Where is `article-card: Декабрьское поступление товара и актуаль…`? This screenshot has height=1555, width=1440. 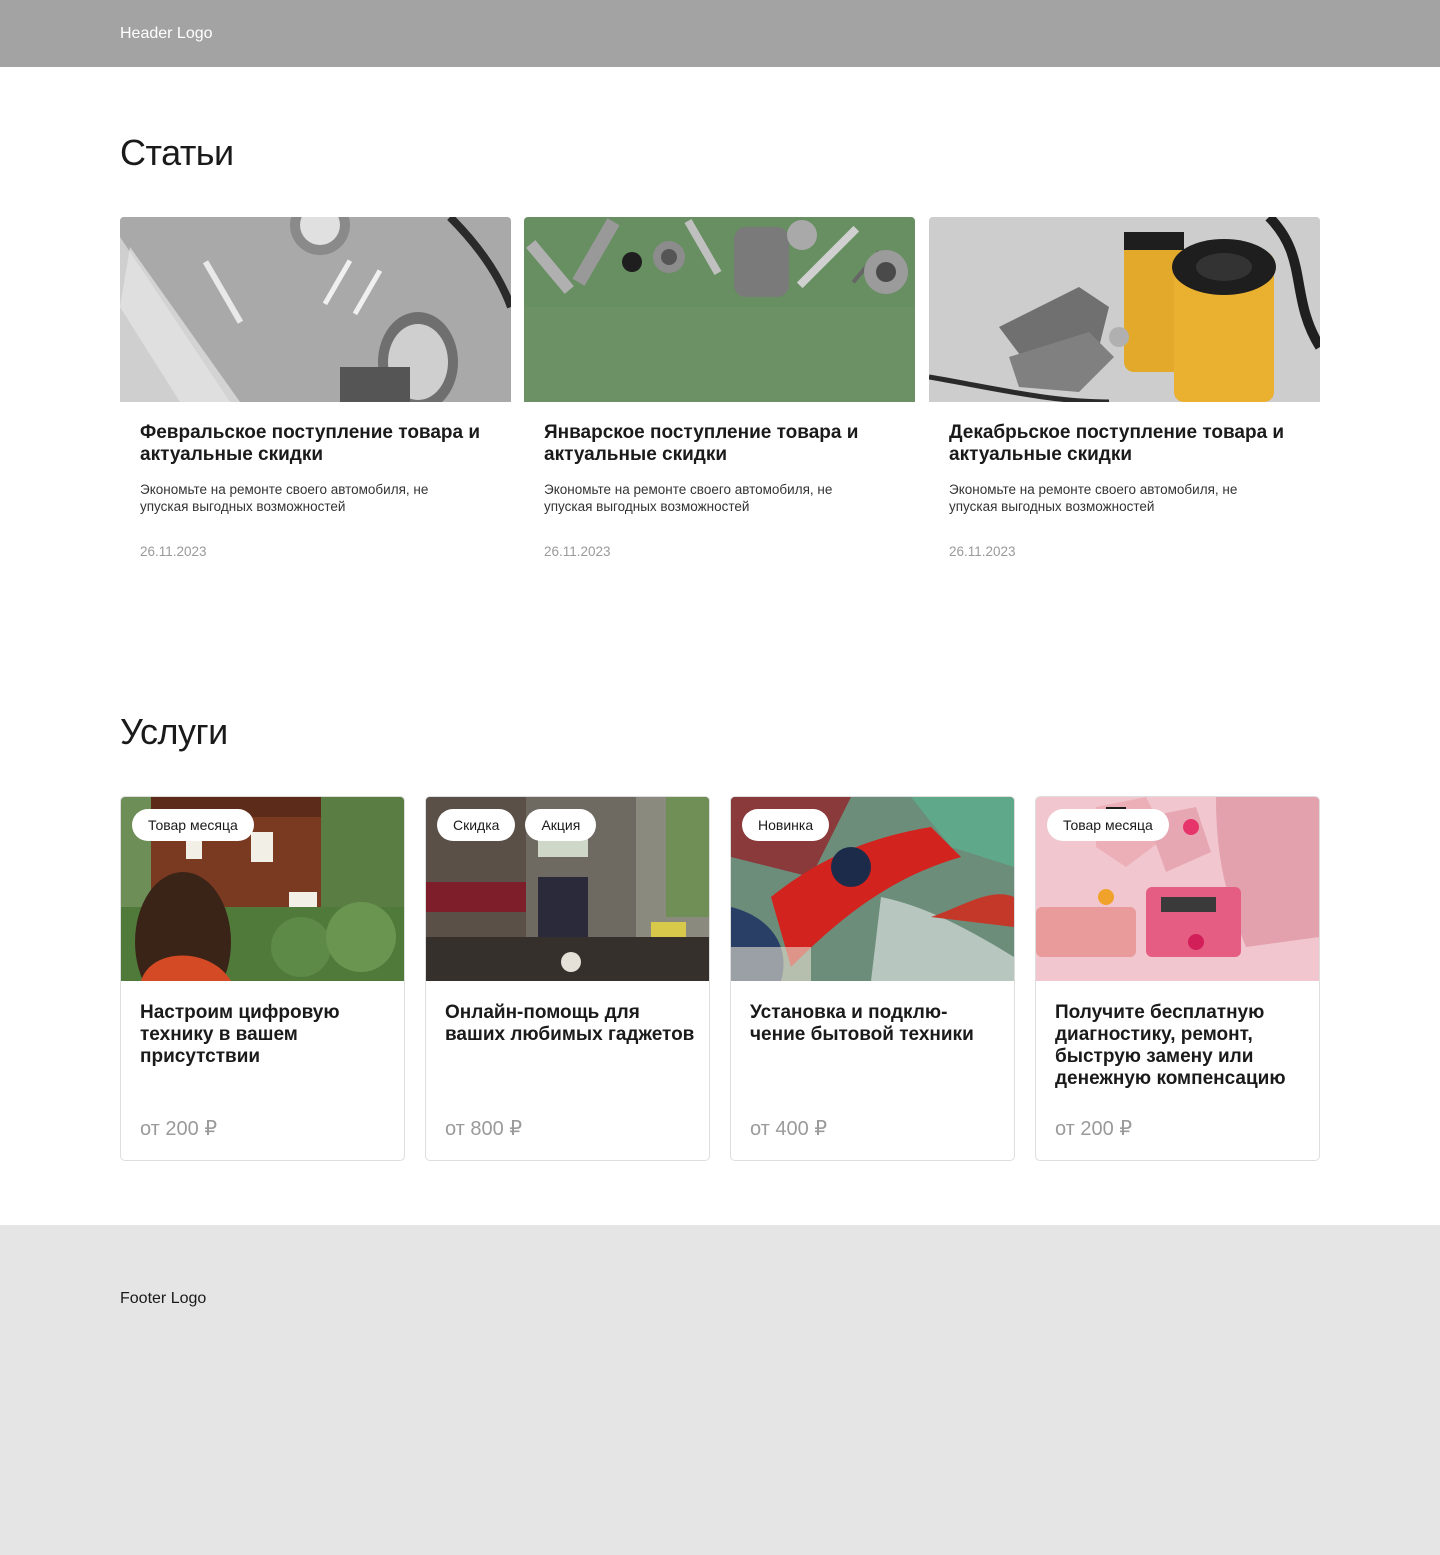
article-card: Декабрьское поступление товара и актуаль… is located at coordinates (1124, 392).